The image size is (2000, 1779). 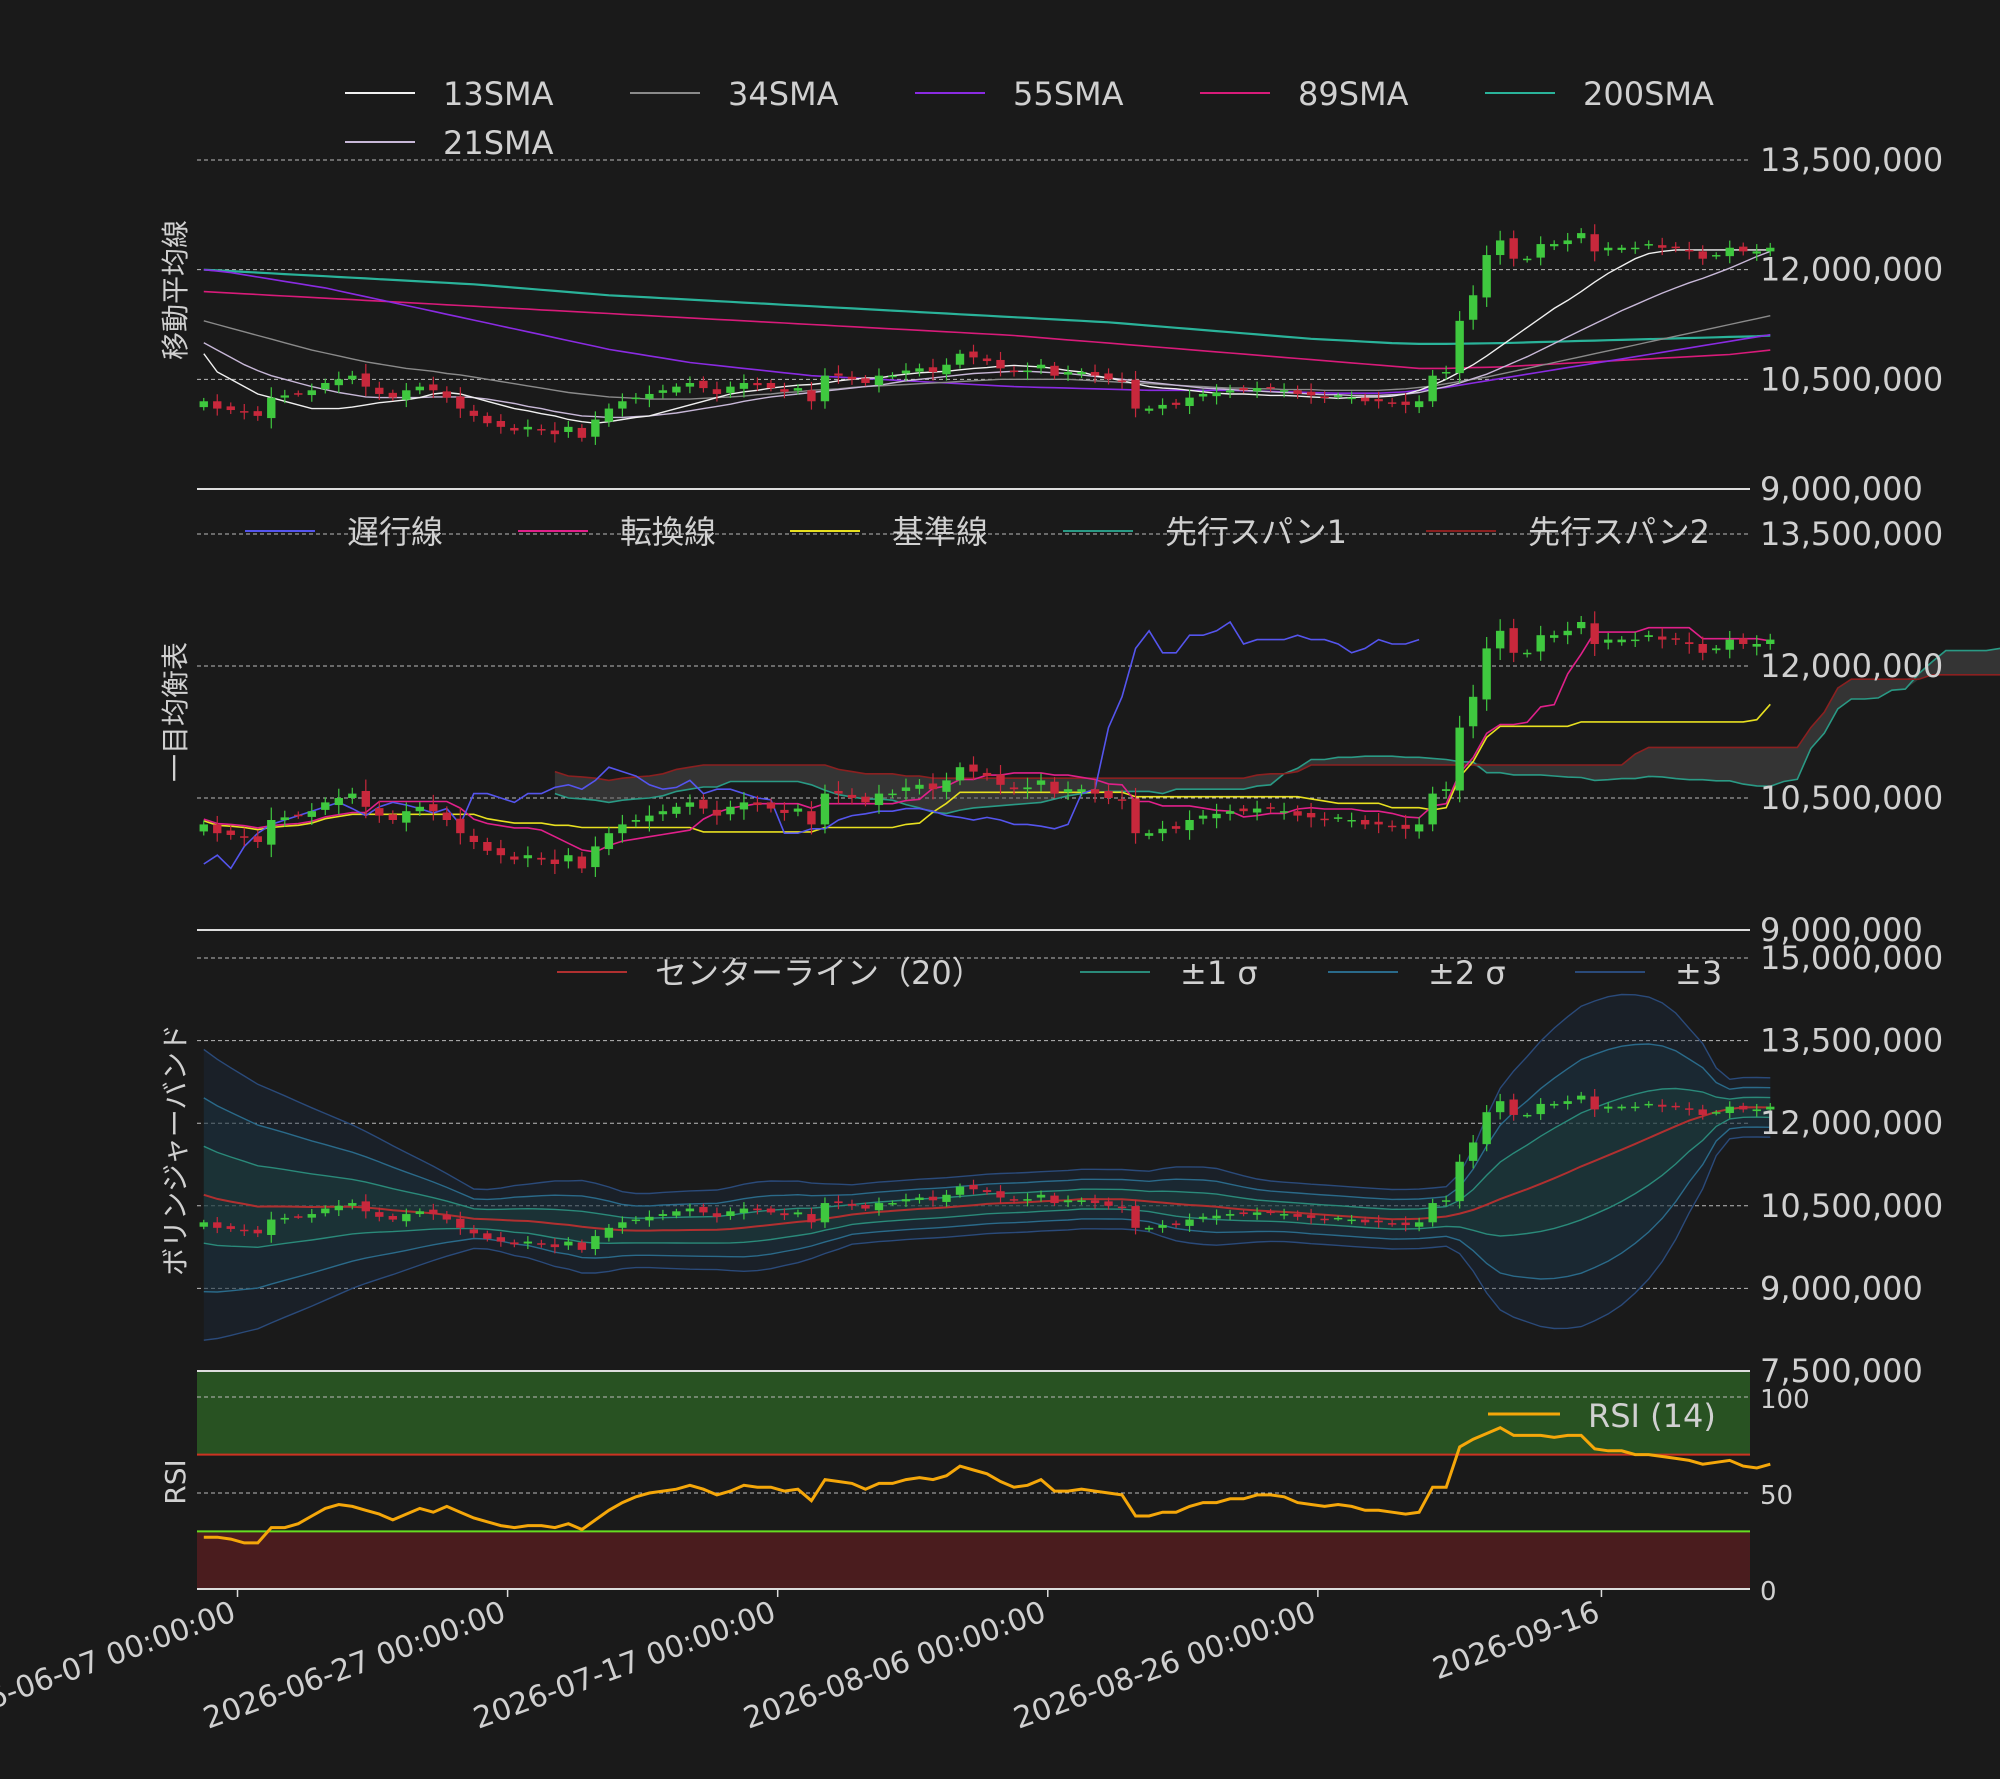 What do you see at coordinates (1256, 532) in the screenshot?
I see `legend-label: 先行スパン1` at bounding box center [1256, 532].